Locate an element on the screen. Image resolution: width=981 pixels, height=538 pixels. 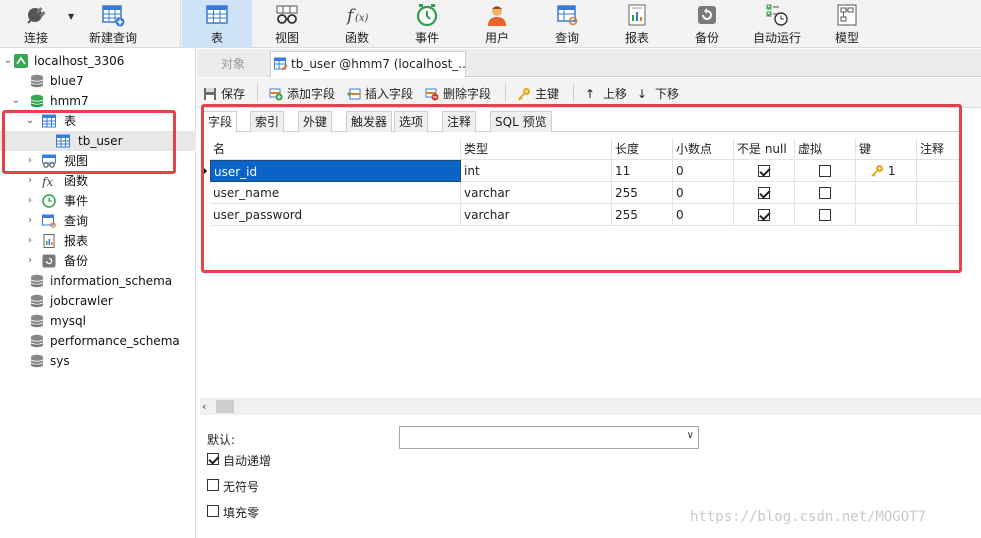
tree-node-functions: › fx 函数 is located at coordinates (98, 181).